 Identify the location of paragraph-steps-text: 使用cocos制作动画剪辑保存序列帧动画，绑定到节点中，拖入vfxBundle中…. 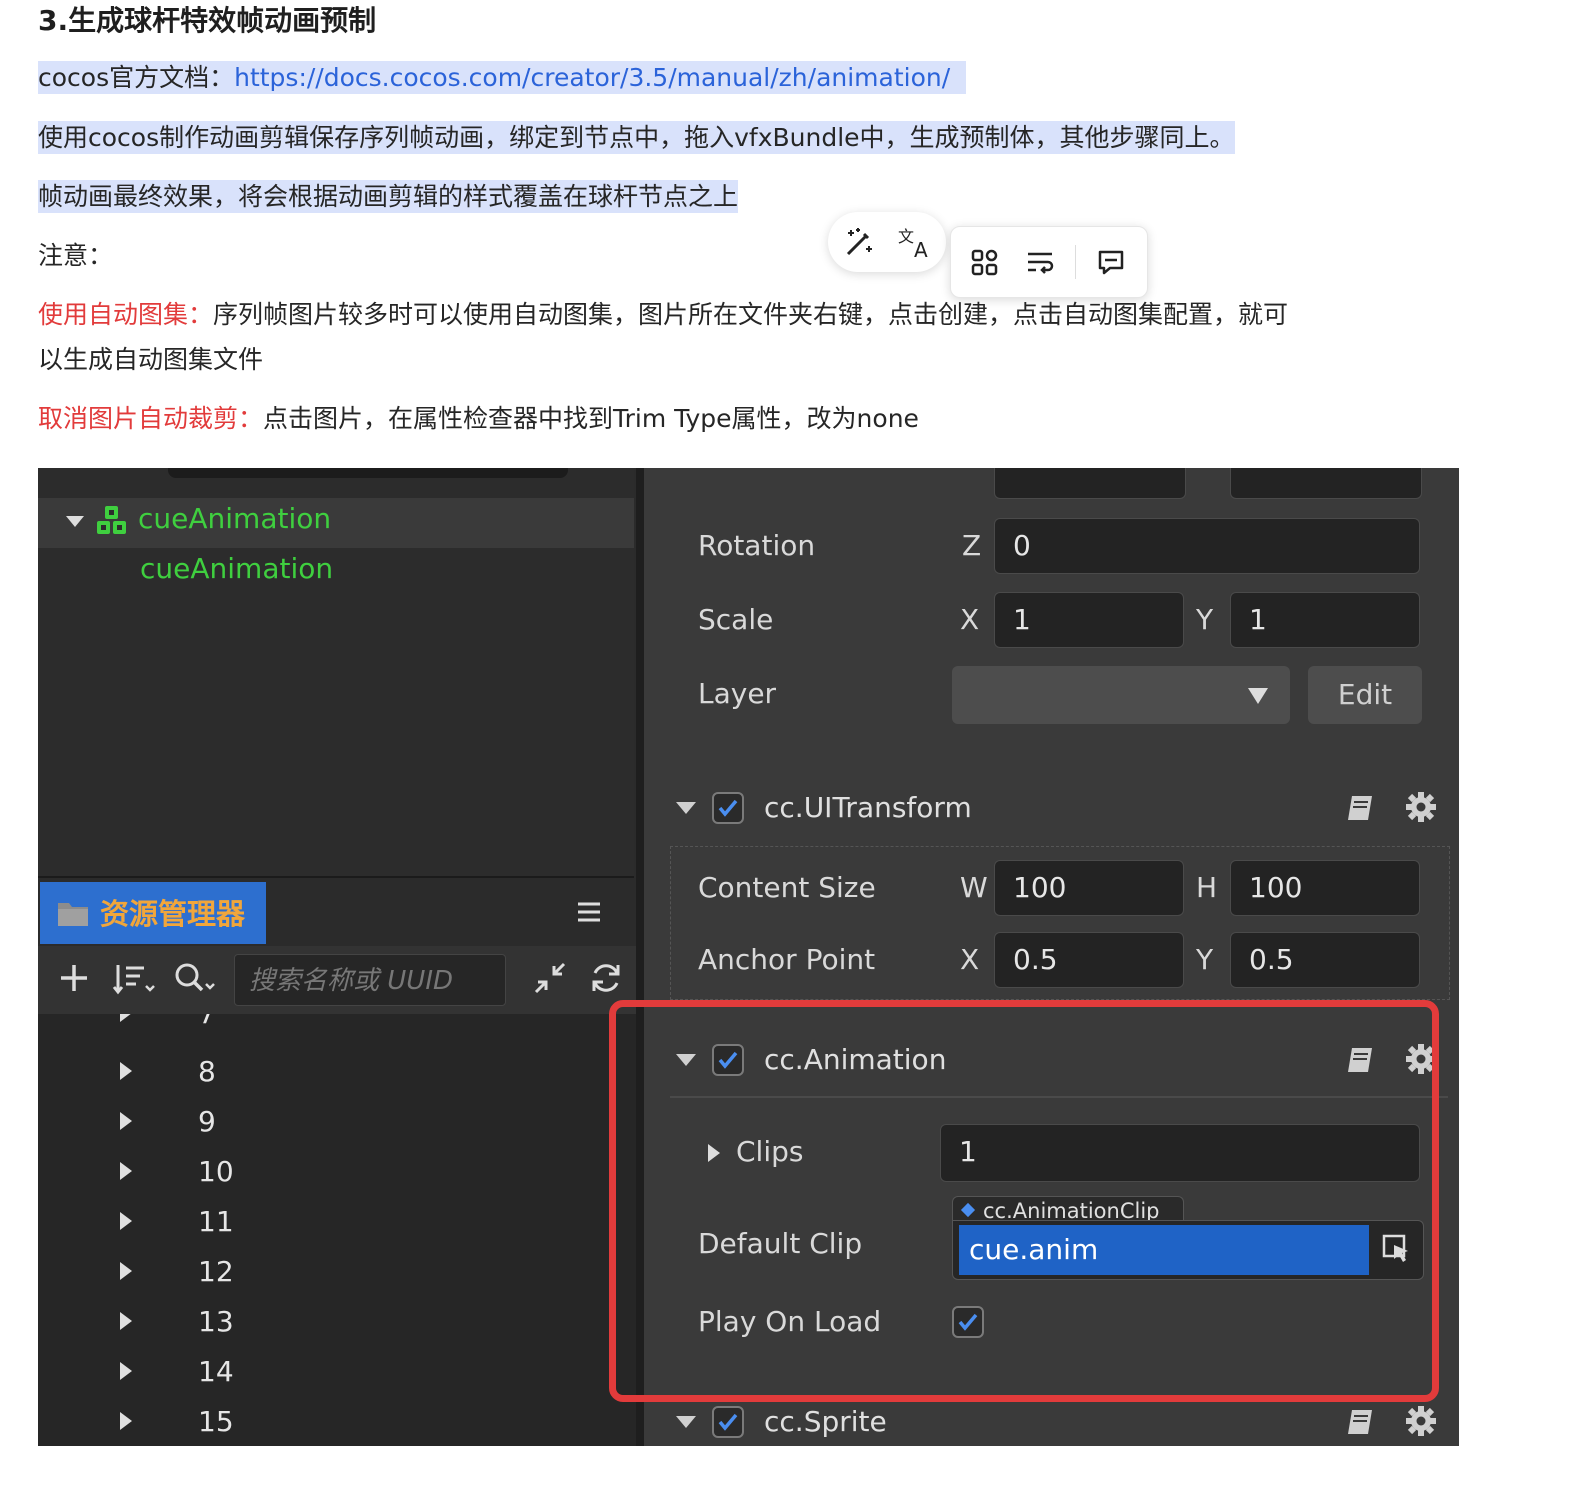
(636, 137).